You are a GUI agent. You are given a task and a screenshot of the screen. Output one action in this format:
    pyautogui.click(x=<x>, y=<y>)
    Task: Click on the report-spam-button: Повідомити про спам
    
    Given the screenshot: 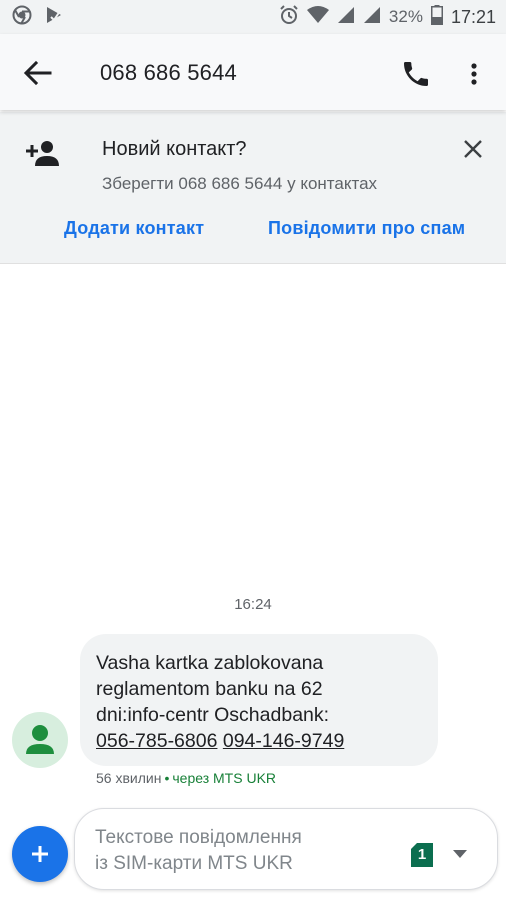 What is the action you would take?
    pyautogui.click(x=366, y=228)
    